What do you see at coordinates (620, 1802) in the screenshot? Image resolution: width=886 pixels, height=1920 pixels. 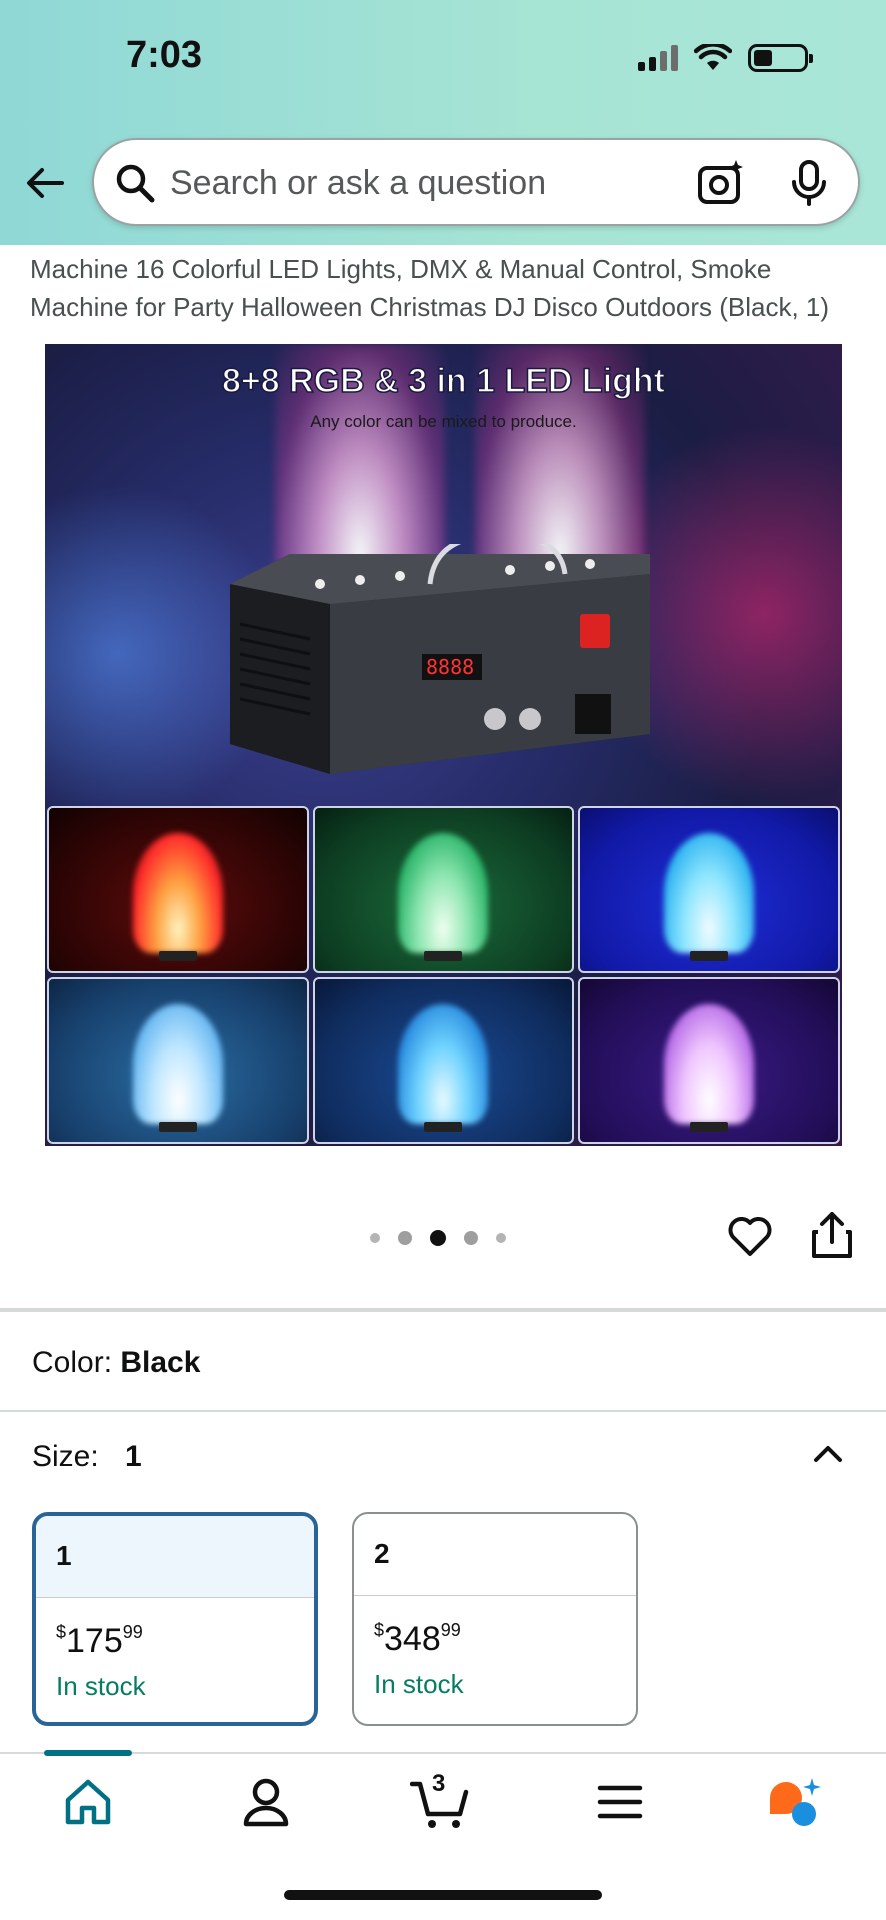 I see `menu-icon` at bounding box center [620, 1802].